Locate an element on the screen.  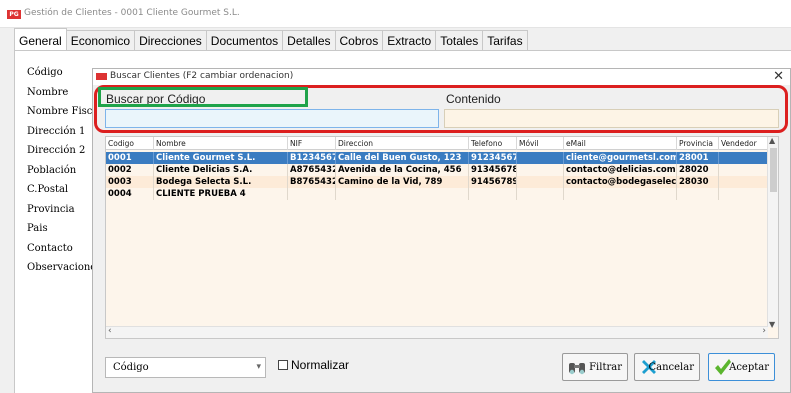
label-contacto: Contacto is located at coordinates (50, 248).